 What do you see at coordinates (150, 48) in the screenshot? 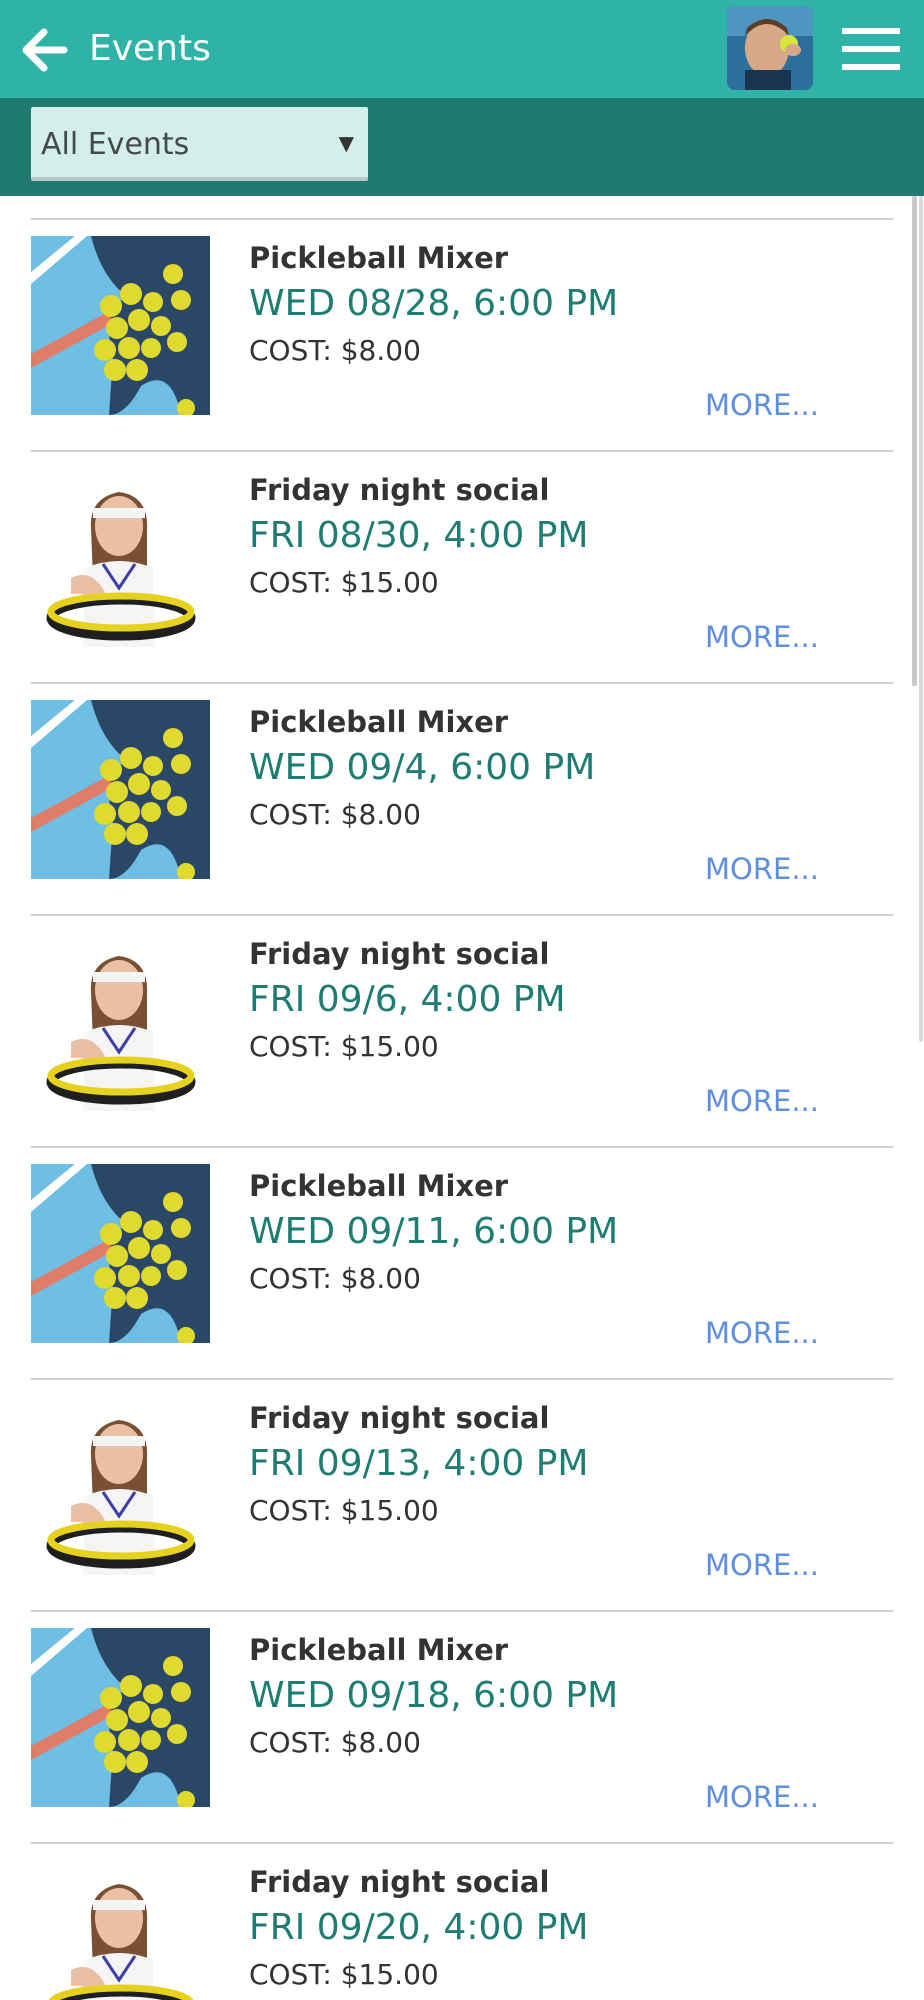
I see `page-title: Events` at bounding box center [150, 48].